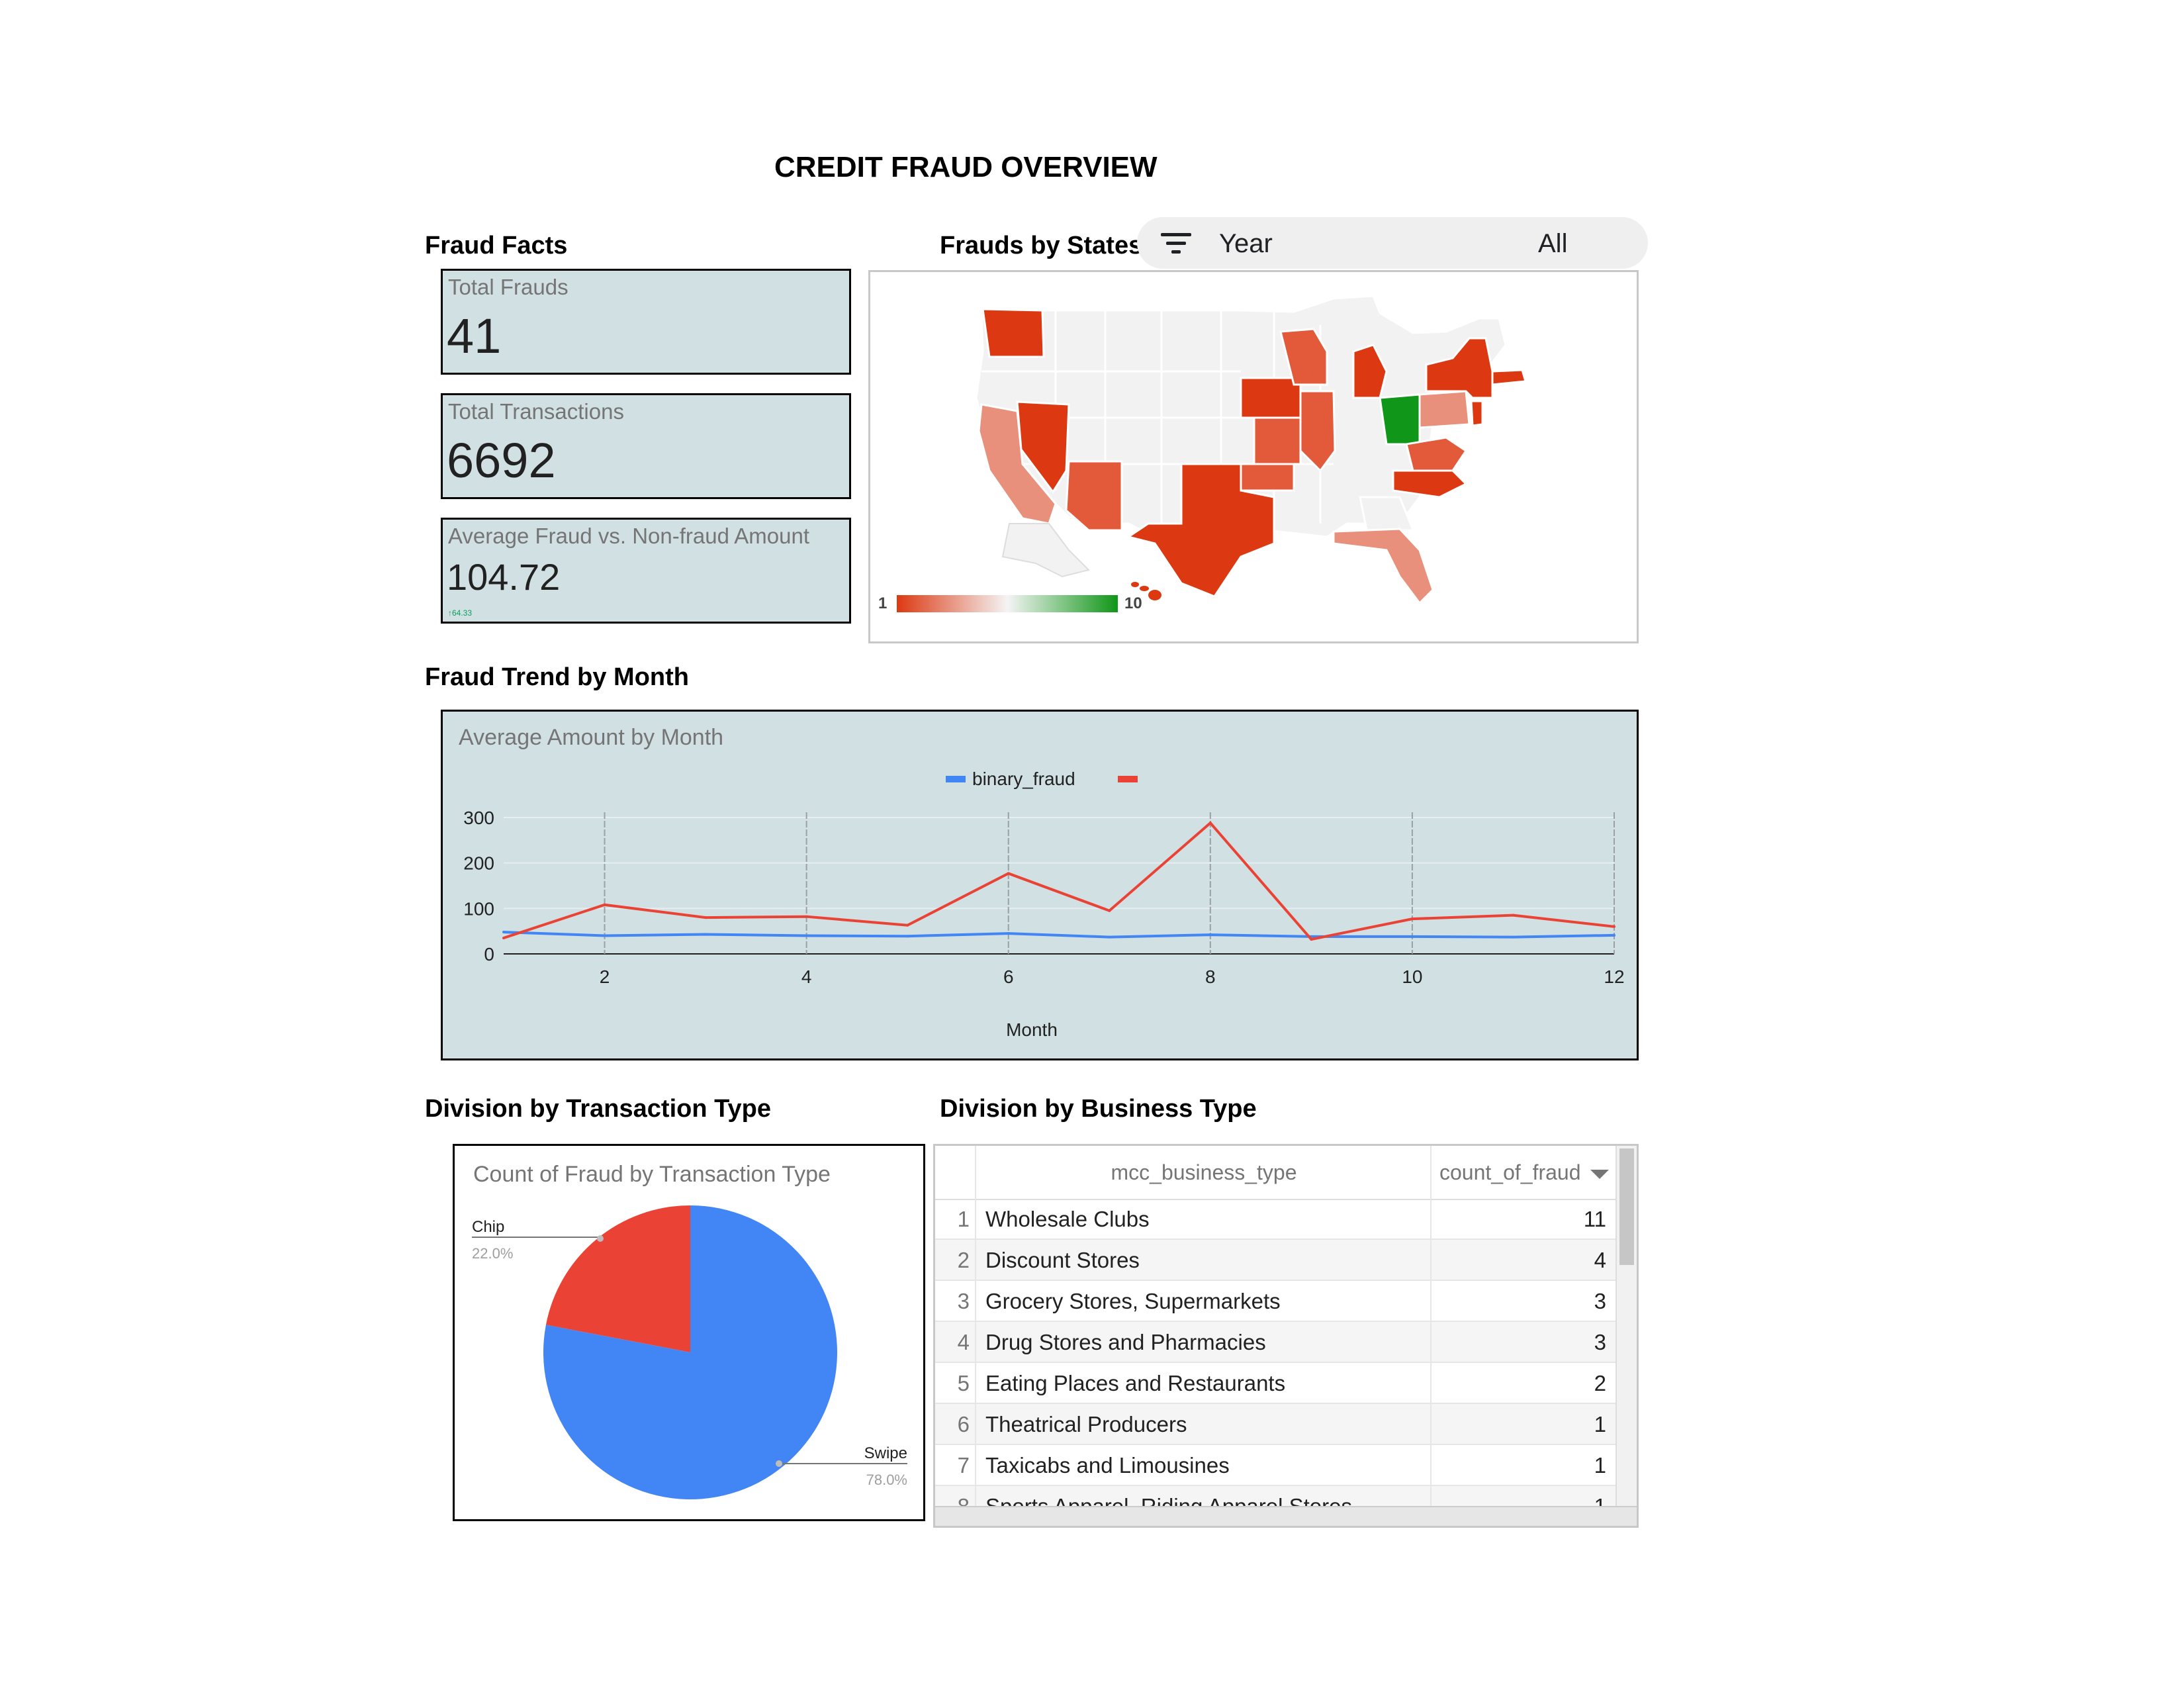 The width and height of the screenshot is (2184, 1688). Describe the element at coordinates (1032, 1029) in the screenshot. I see `x-axis-label: Month` at that location.